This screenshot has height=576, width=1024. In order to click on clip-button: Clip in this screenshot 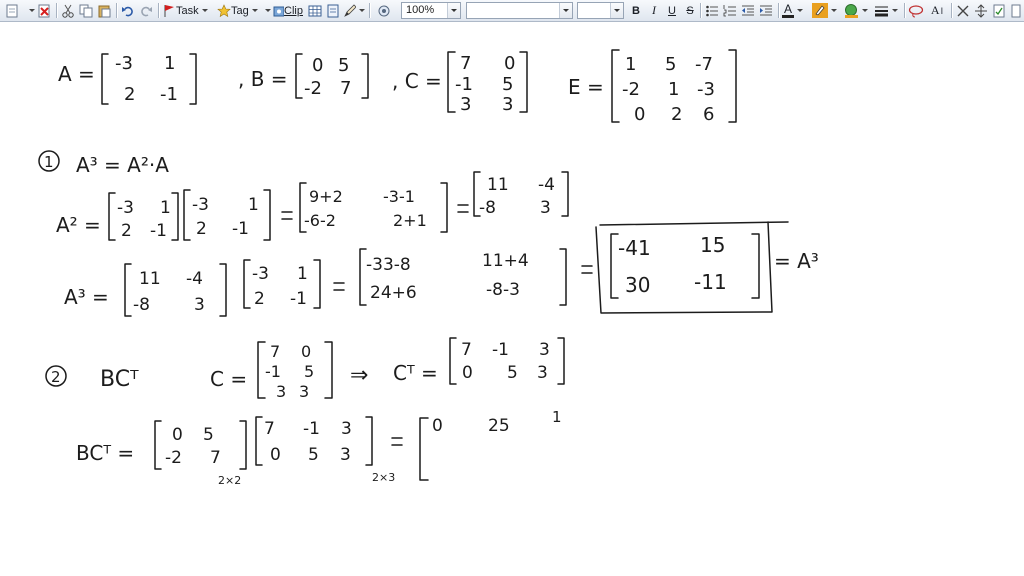, I will do `click(284, 10)`.